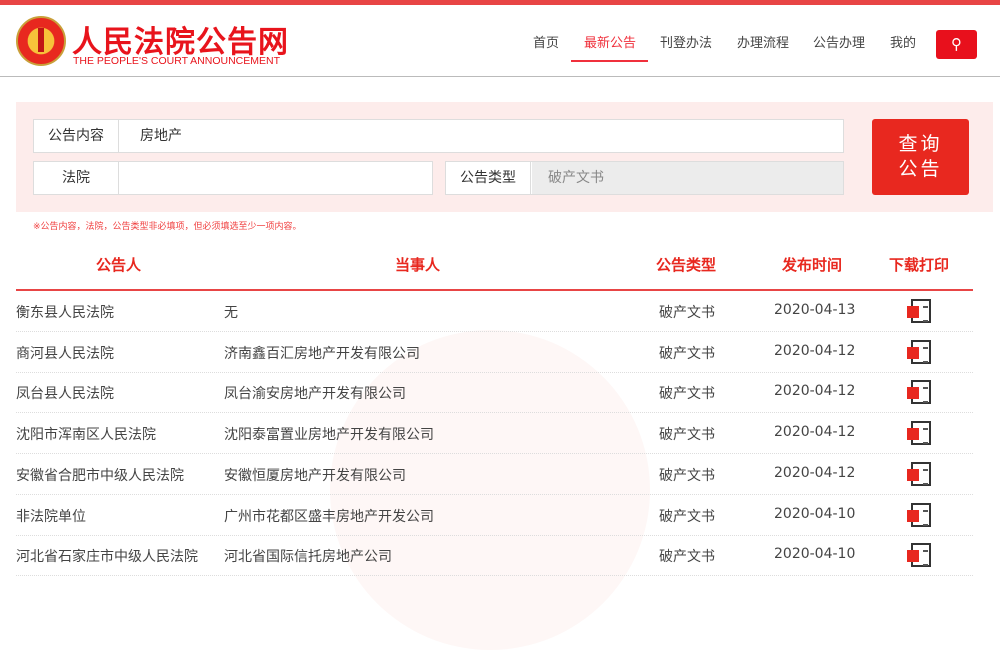 The image size is (1000, 650). Describe the element at coordinates (76, 178) in the screenshot. I see `court-label: 法院` at that location.